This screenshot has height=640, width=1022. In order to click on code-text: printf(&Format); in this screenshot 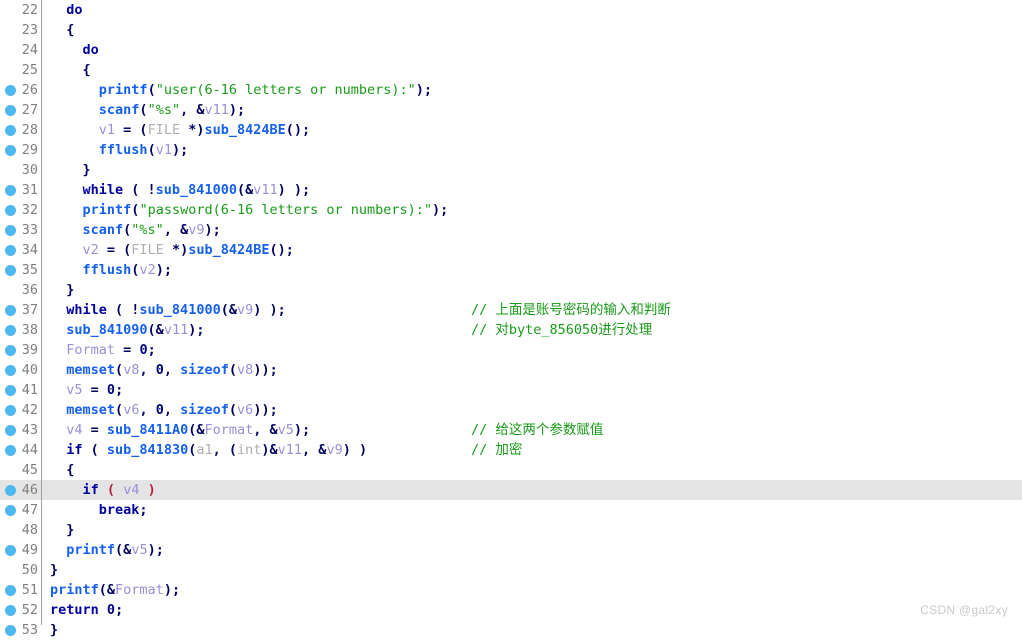, I will do `click(115, 590)`.